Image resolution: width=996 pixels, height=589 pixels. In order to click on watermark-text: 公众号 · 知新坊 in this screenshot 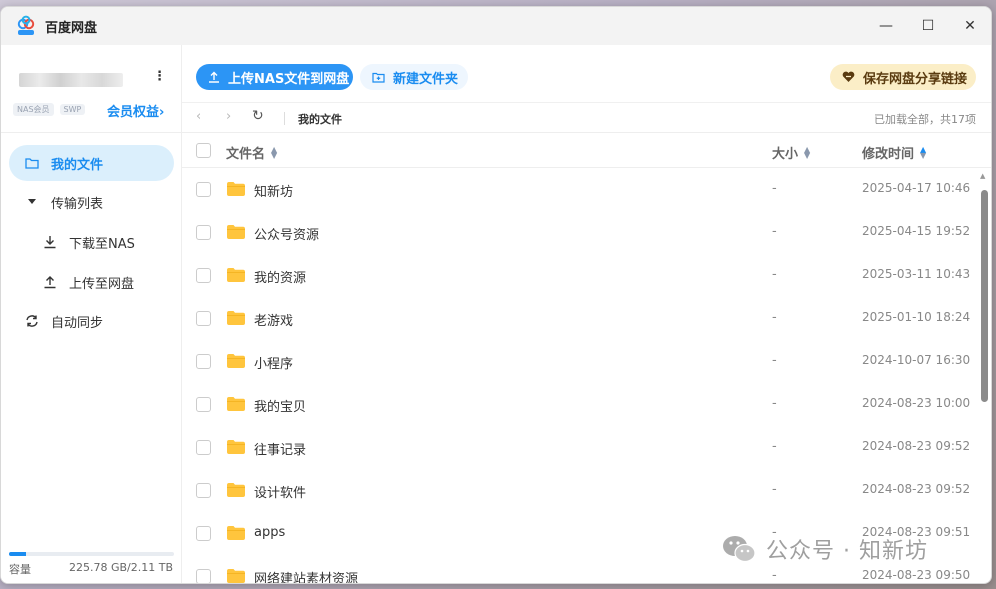, I will do `click(847, 551)`.